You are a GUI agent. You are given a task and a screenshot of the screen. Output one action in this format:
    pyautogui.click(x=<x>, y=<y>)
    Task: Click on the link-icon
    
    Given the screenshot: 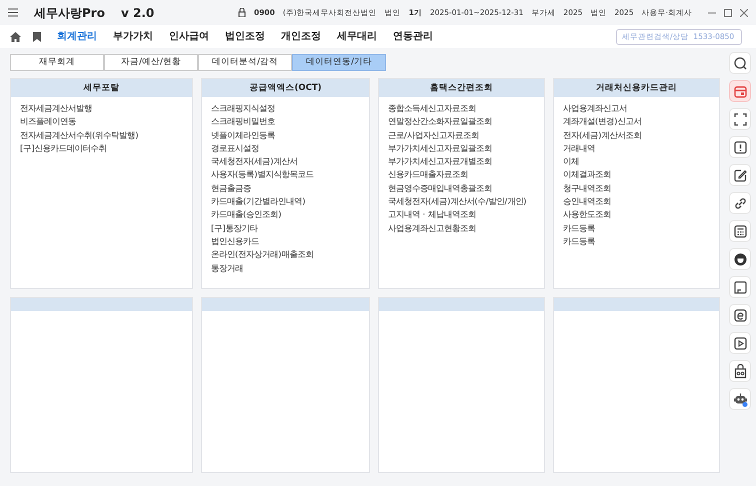 What is the action you would take?
    pyautogui.click(x=740, y=203)
    